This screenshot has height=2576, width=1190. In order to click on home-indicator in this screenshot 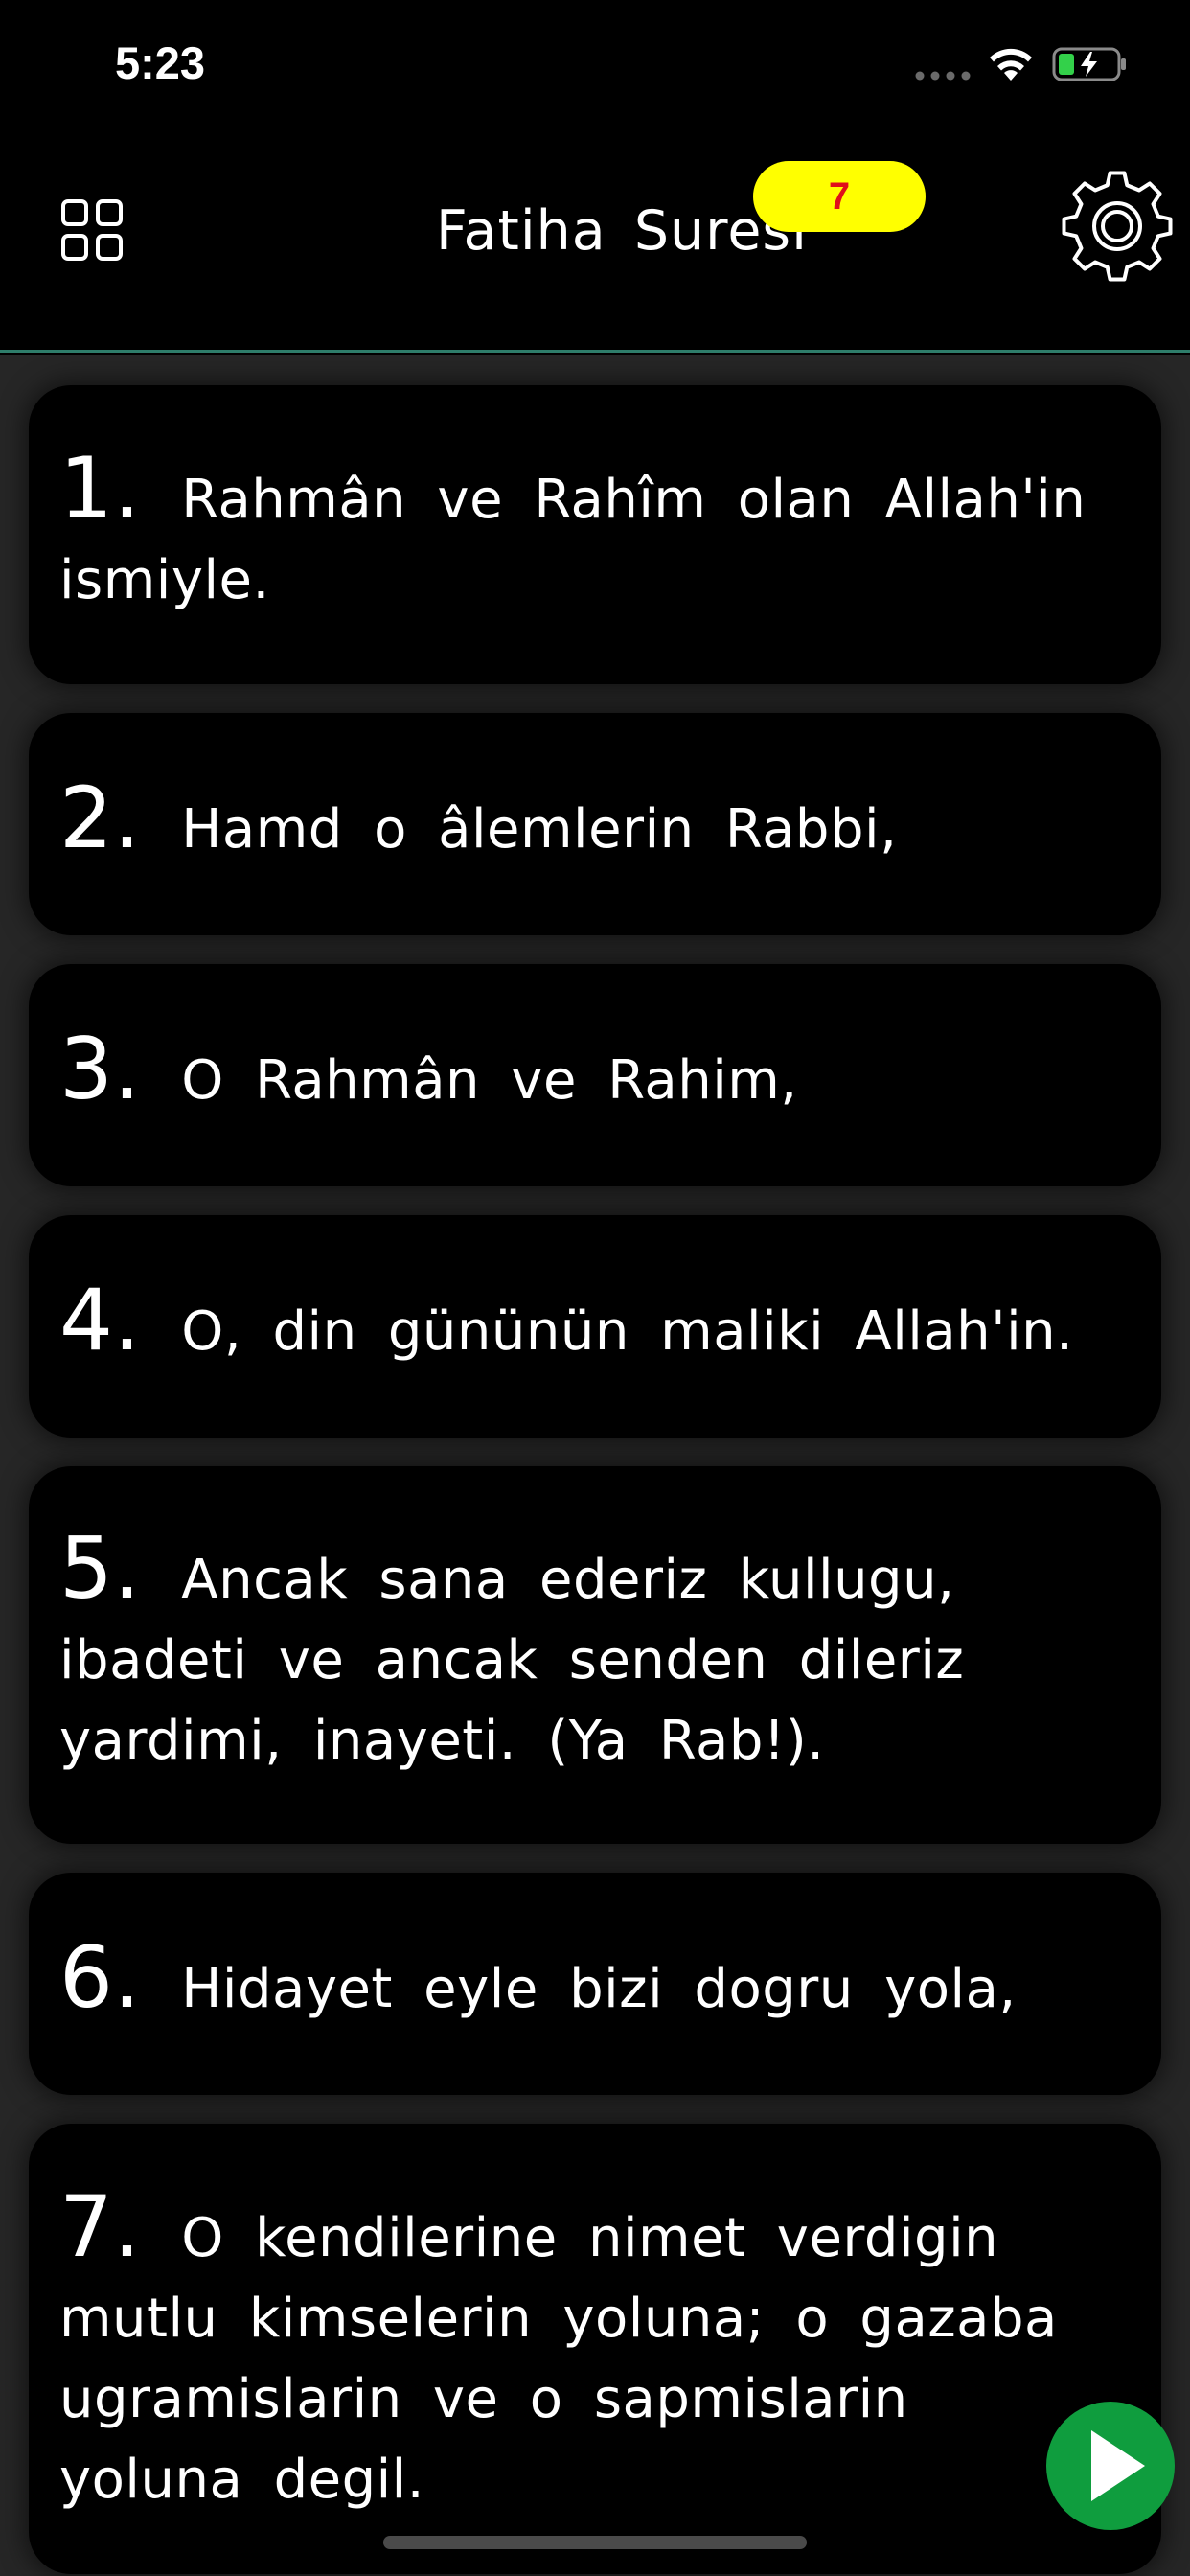, I will do `click(595, 2542)`.